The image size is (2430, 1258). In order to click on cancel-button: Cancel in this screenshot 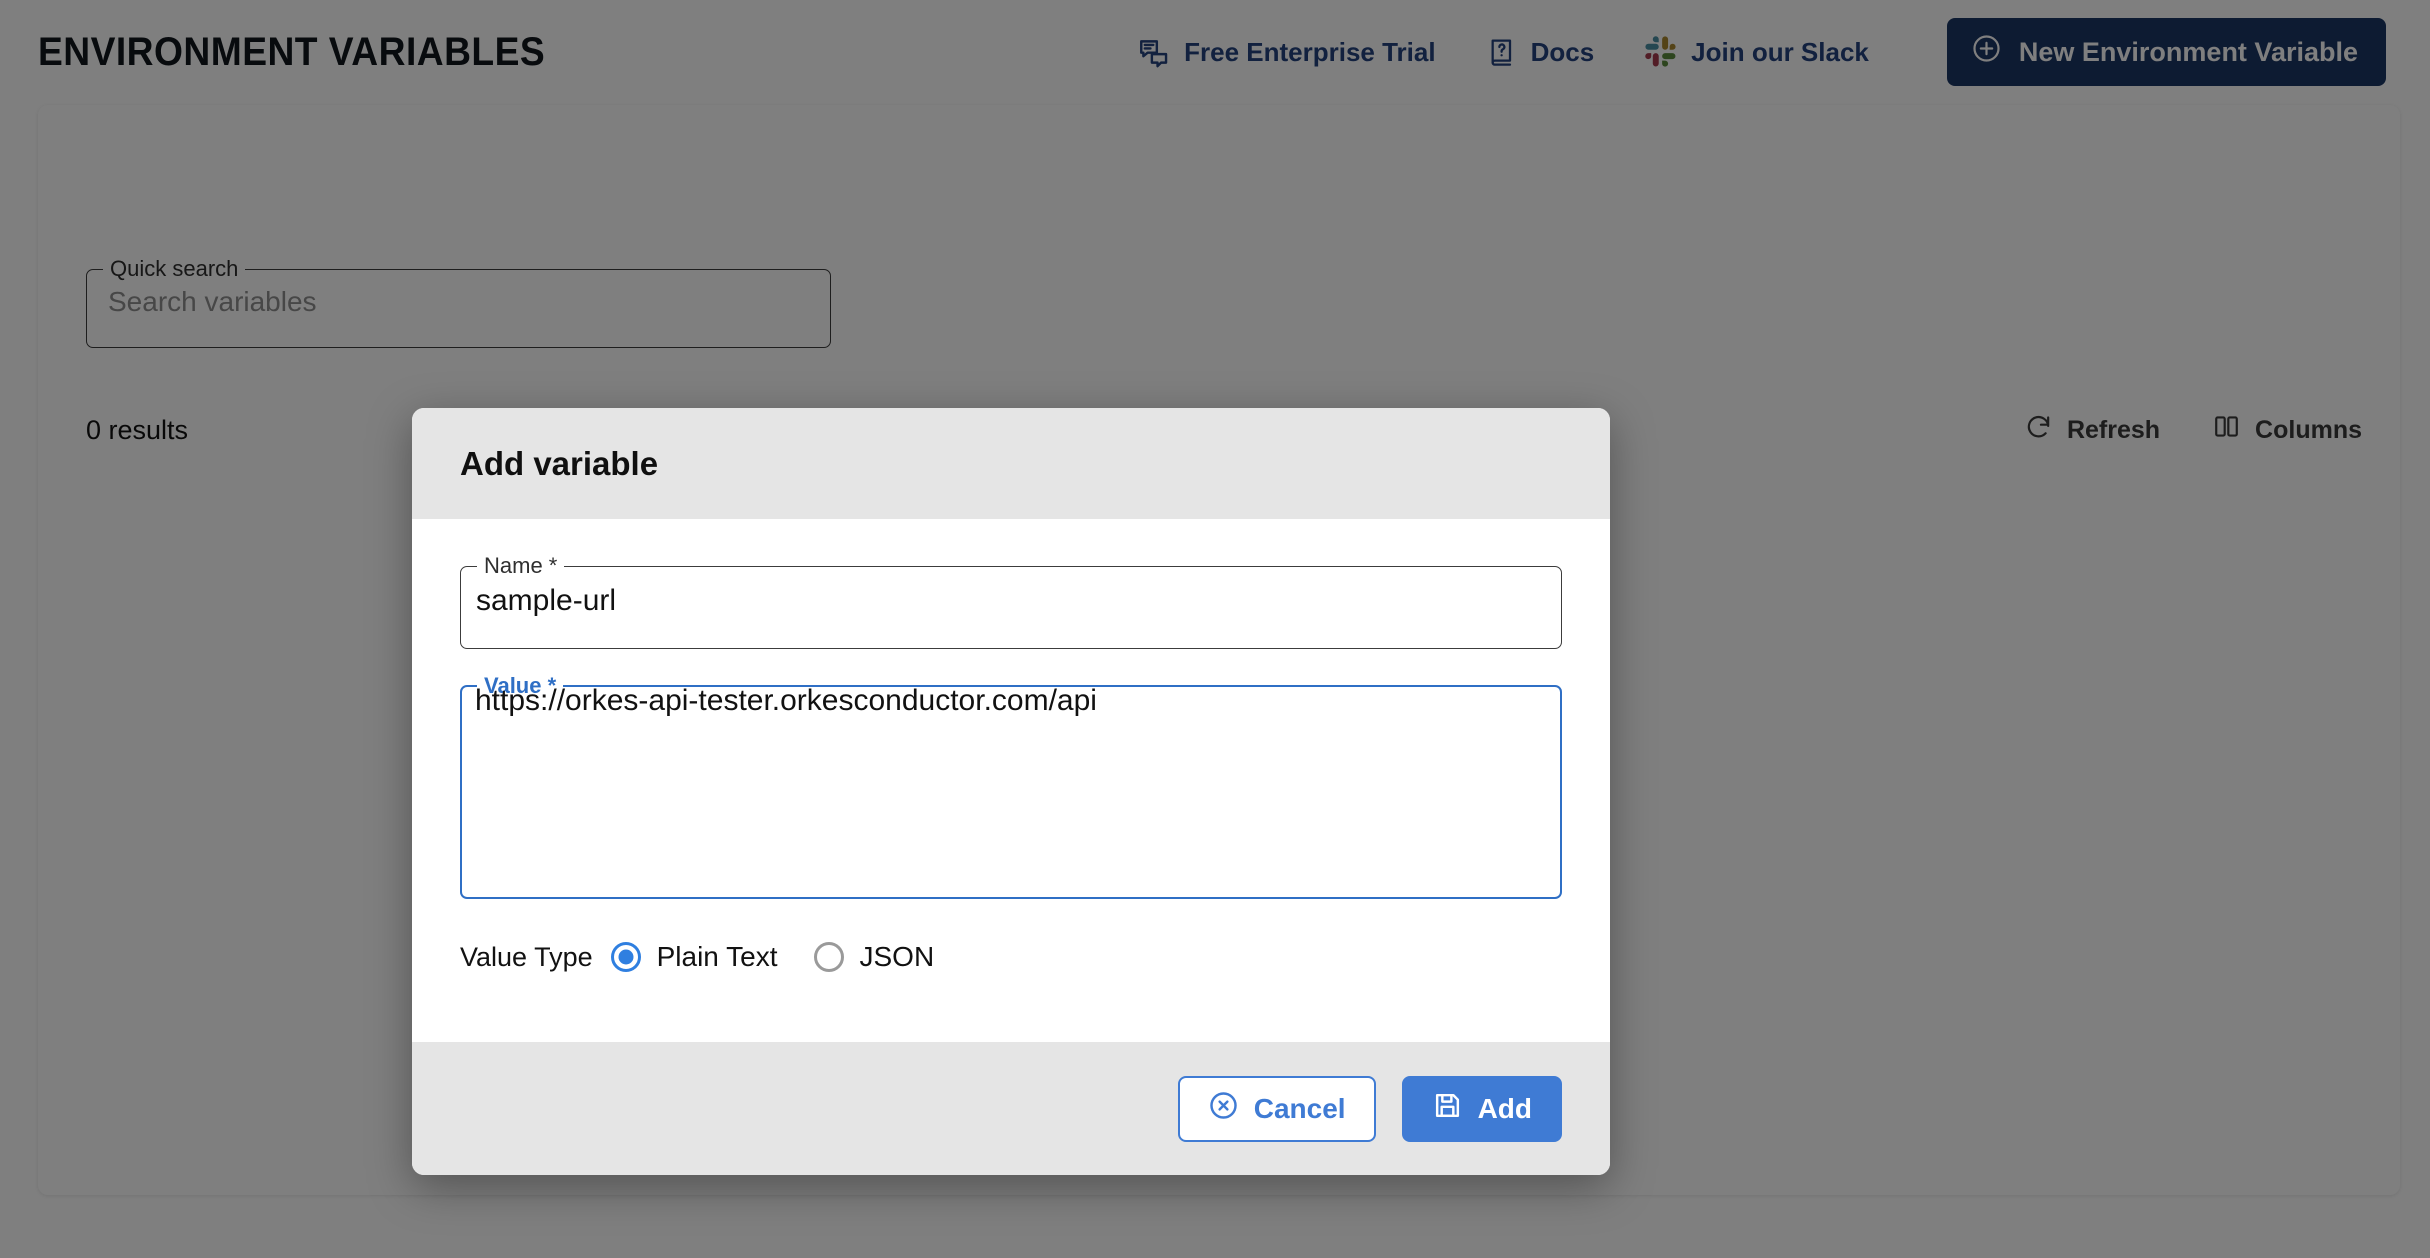, I will do `click(1276, 1108)`.